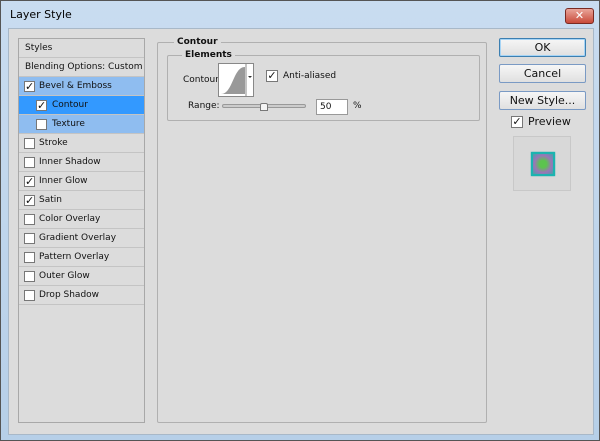  What do you see at coordinates (81, 143) in the screenshot?
I see `style-stroke: Stroke` at bounding box center [81, 143].